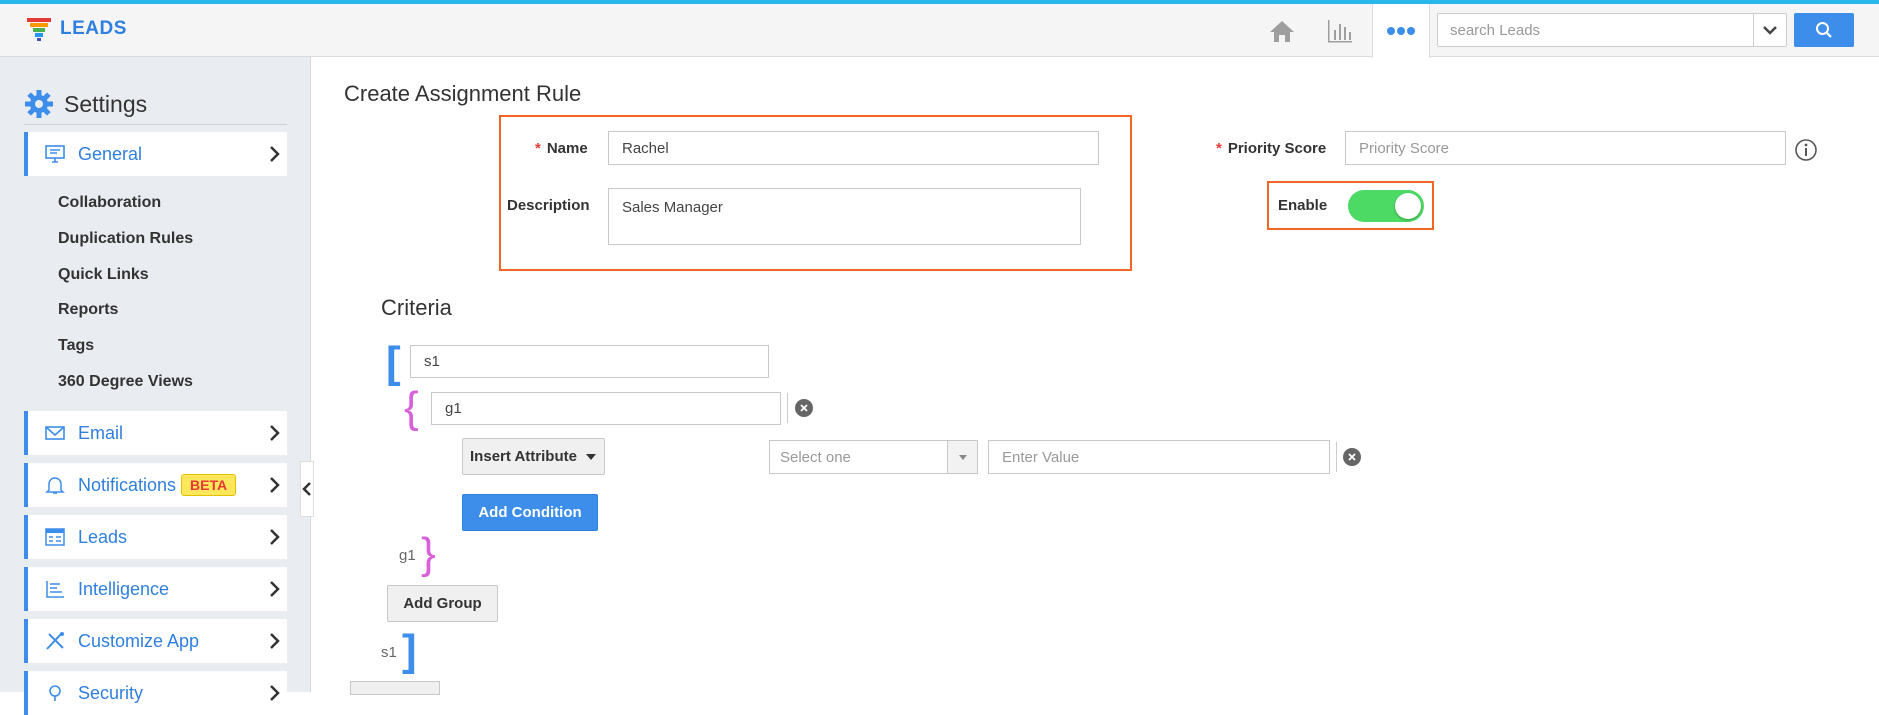 Image resolution: width=1879 pixels, height=715 pixels. Describe the element at coordinates (589, 361) in the screenshot. I see `set-name-input: s1` at that location.